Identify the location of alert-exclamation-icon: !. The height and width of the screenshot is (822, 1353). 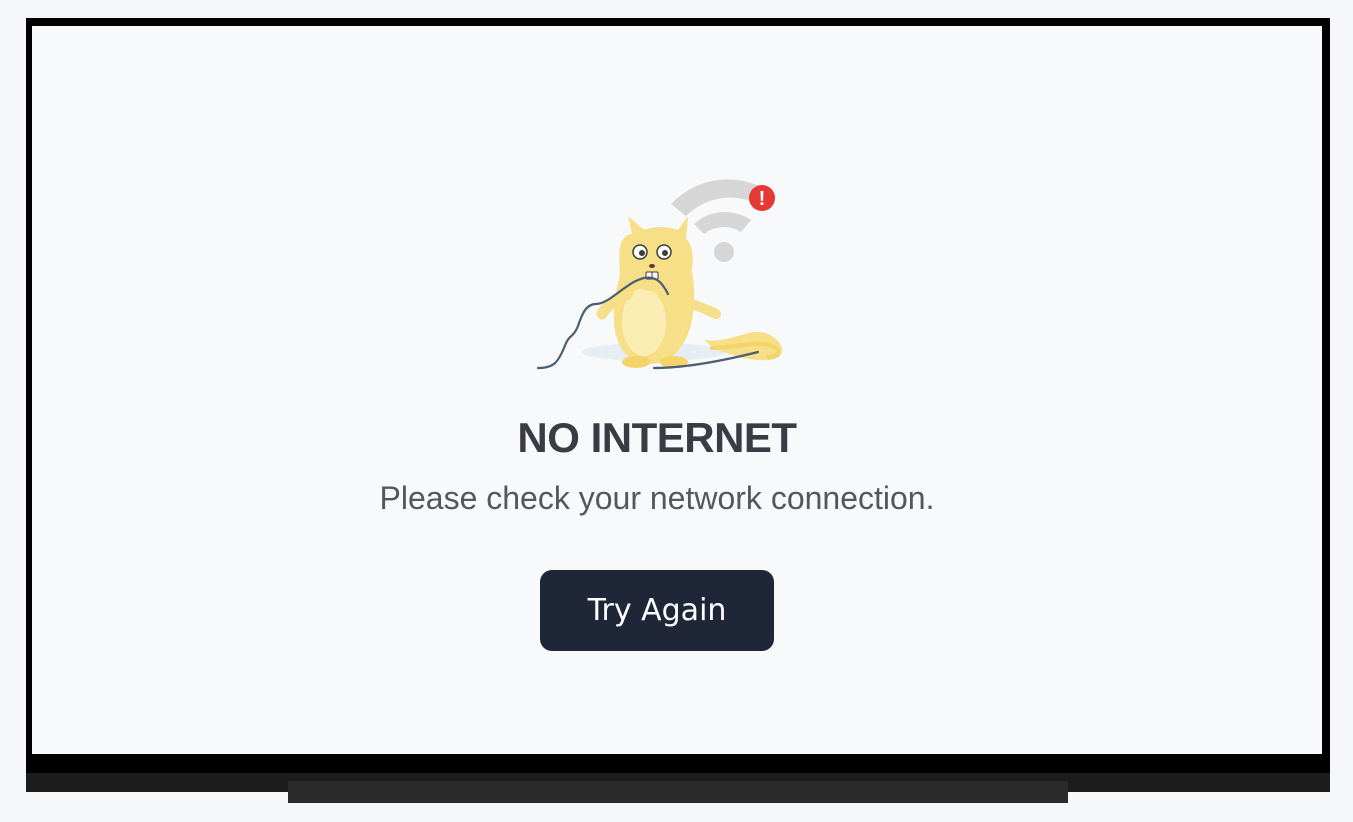
(762, 198).